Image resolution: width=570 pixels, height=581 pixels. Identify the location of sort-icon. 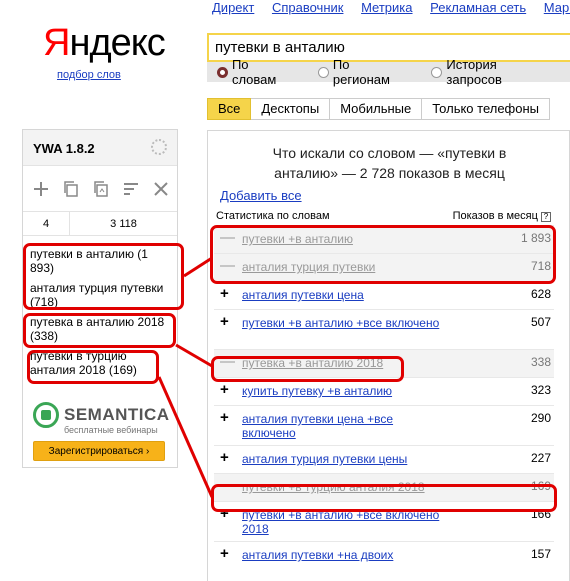
(131, 189).